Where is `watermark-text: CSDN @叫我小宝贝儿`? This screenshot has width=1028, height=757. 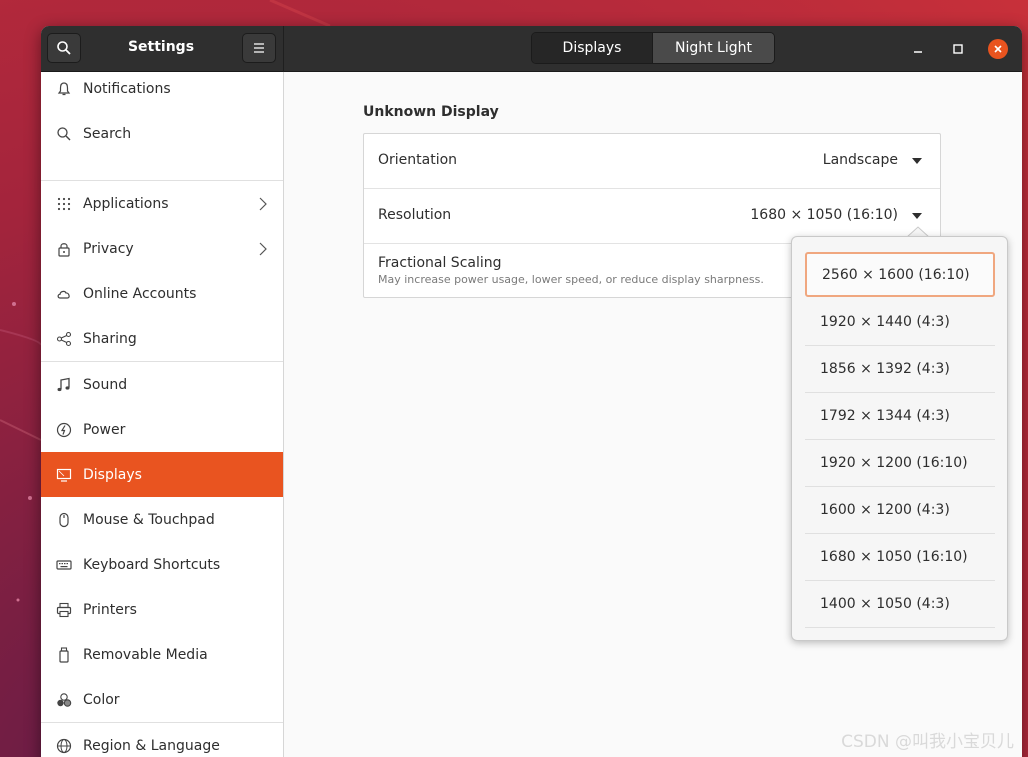 watermark-text: CSDN @叫我小宝贝儿 is located at coordinates (927, 742).